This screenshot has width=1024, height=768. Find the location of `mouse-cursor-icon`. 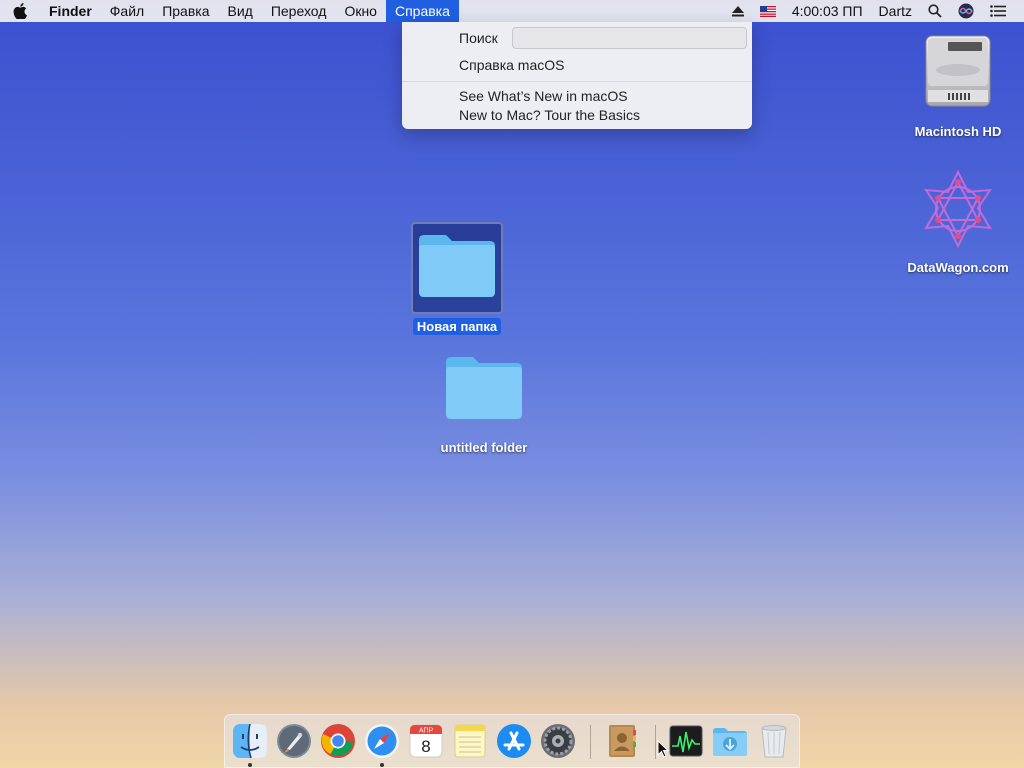

mouse-cursor-icon is located at coordinates (663, 749).